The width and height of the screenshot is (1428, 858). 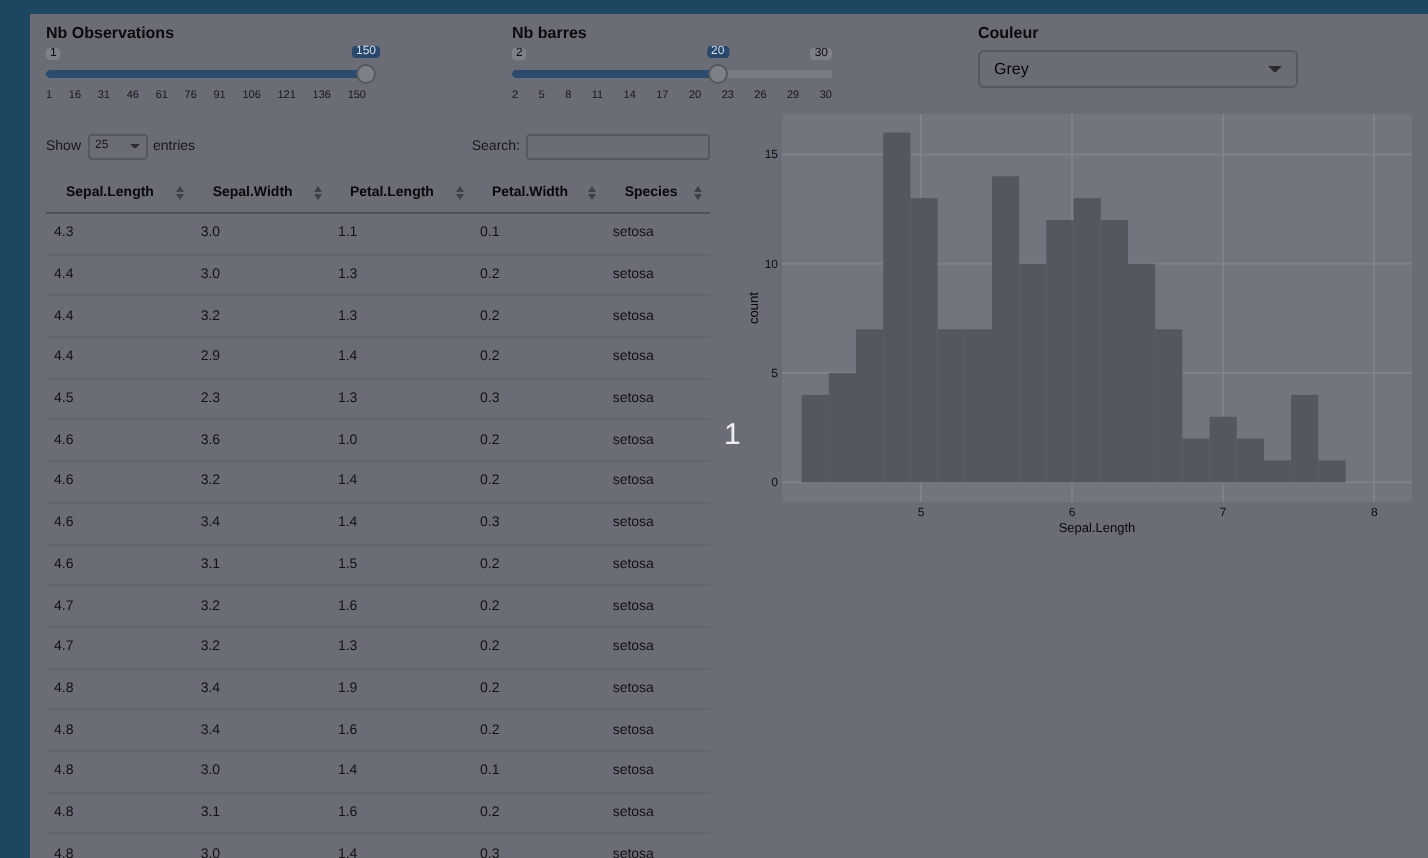 I want to click on color-select: Grey, so click(x=1138, y=69).